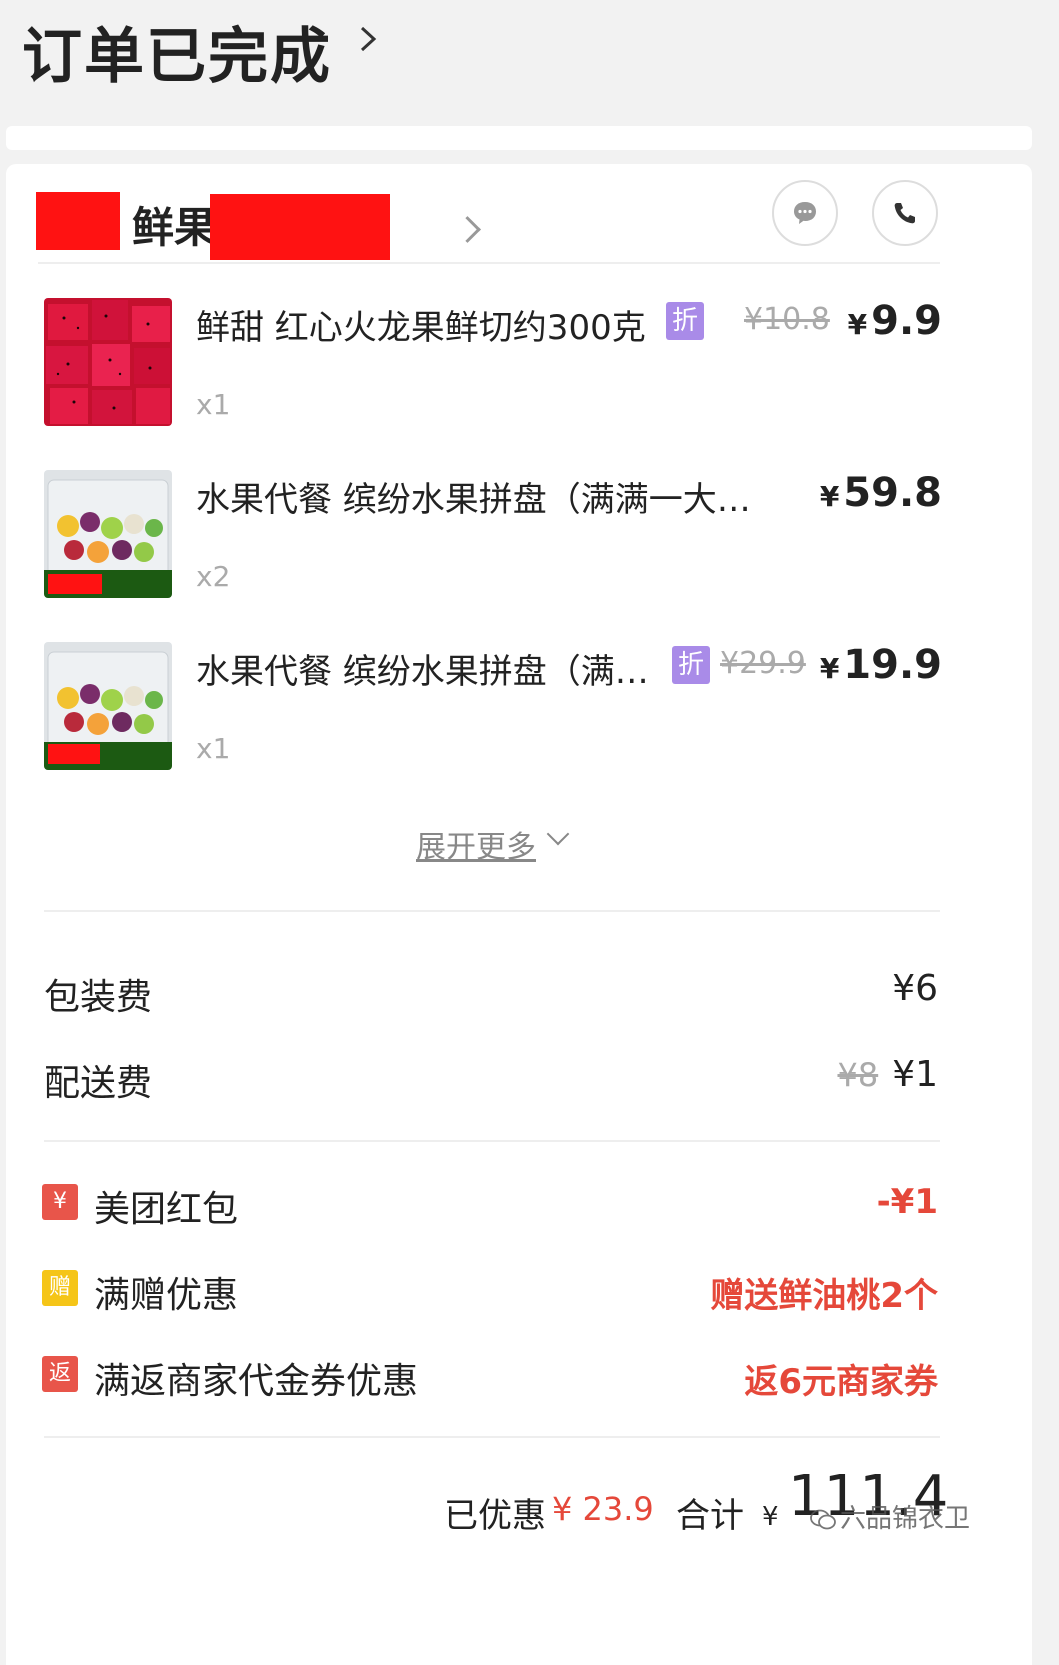 The height and width of the screenshot is (1665, 1059). Describe the element at coordinates (558, 834) in the screenshot. I see `chevron-down-icon` at that location.